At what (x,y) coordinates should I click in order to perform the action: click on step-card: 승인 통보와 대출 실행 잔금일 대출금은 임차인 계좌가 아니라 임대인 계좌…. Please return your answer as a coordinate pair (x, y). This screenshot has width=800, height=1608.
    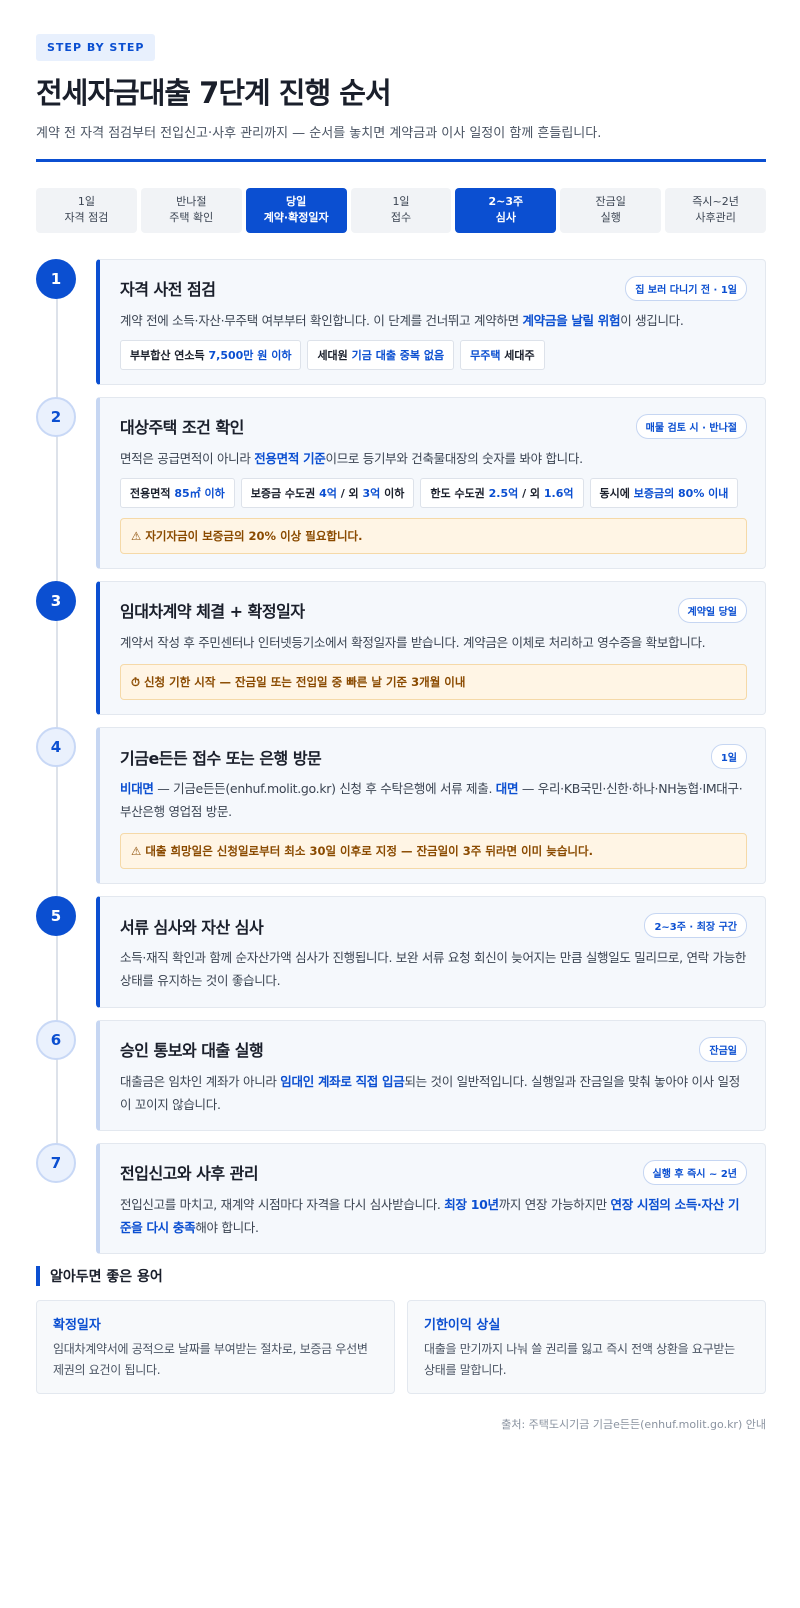
    Looking at the image, I should click on (431, 1075).